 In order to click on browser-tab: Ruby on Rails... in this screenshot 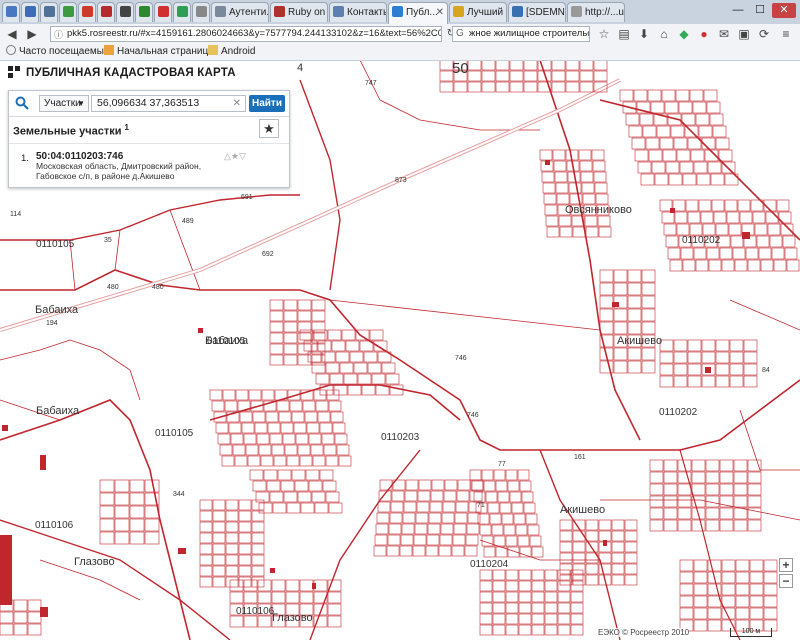, I will do `click(299, 12)`.